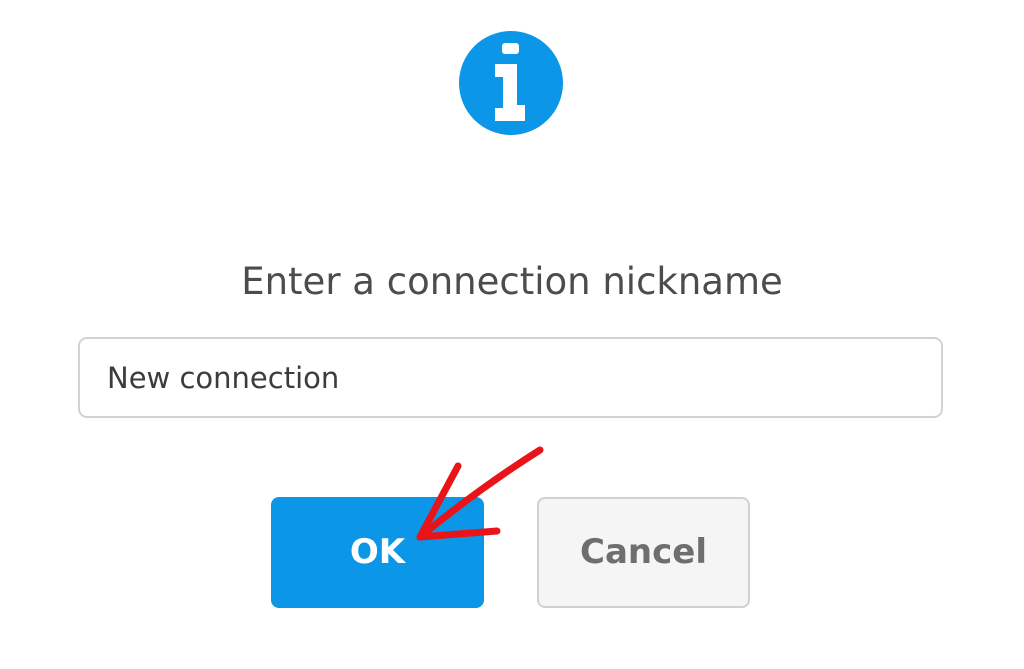 This screenshot has height=669, width=1024. Describe the element at coordinates (643, 552) in the screenshot. I see `cancel-button: Cancel` at that location.